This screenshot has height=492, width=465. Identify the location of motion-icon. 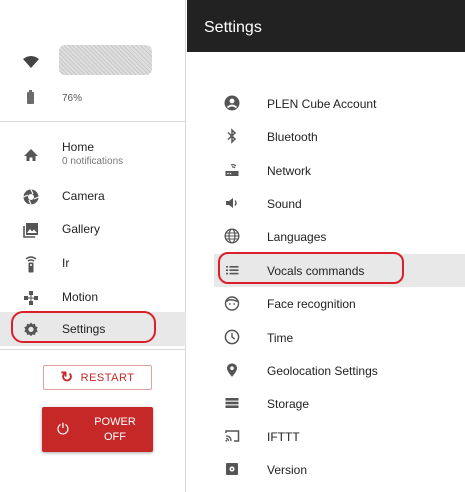
(31, 298).